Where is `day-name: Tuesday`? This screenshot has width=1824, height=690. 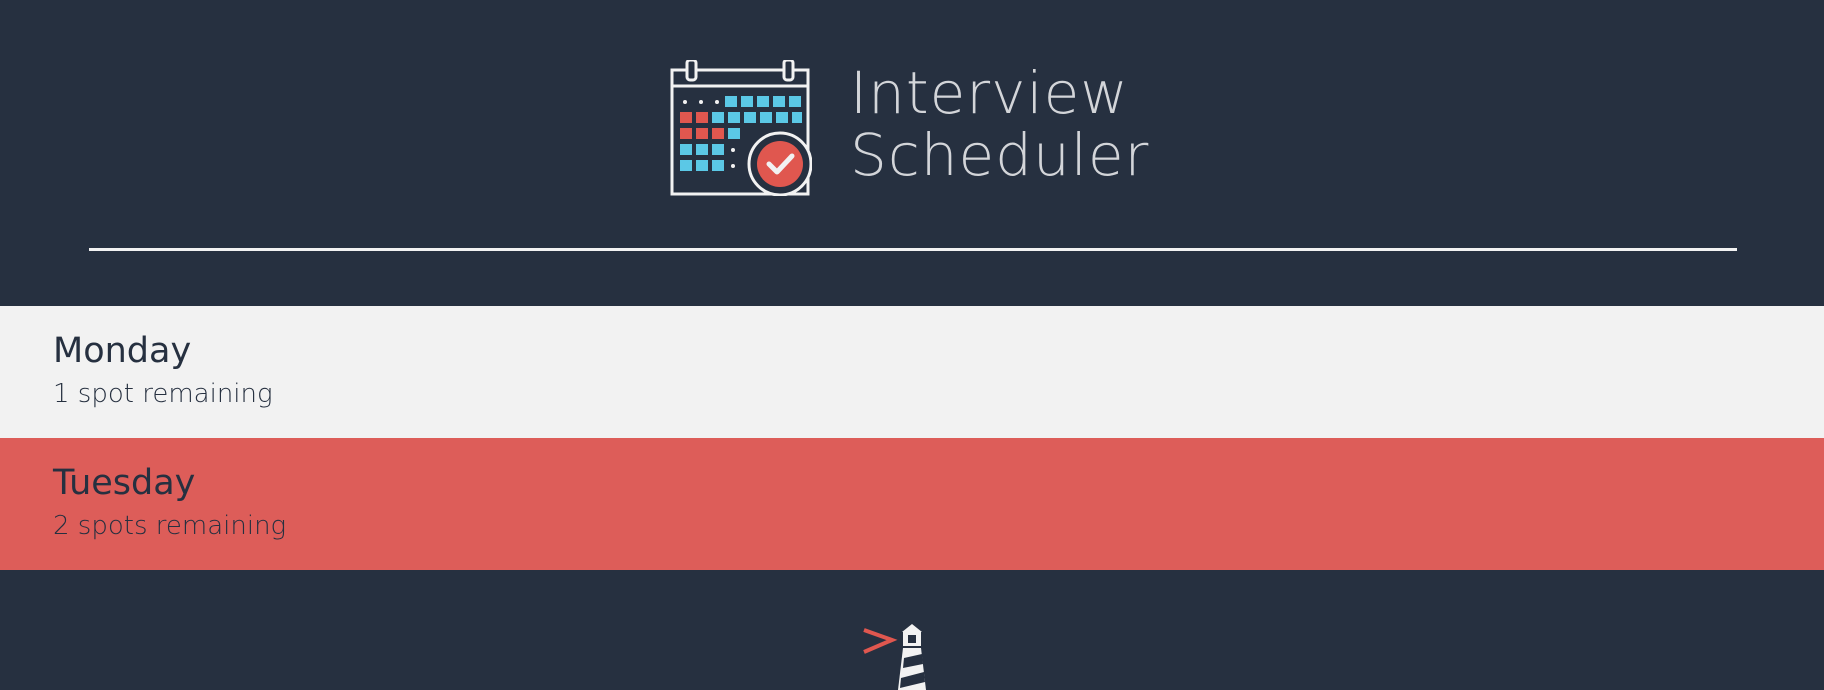 day-name: Tuesday is located at coordinates (124, 483).